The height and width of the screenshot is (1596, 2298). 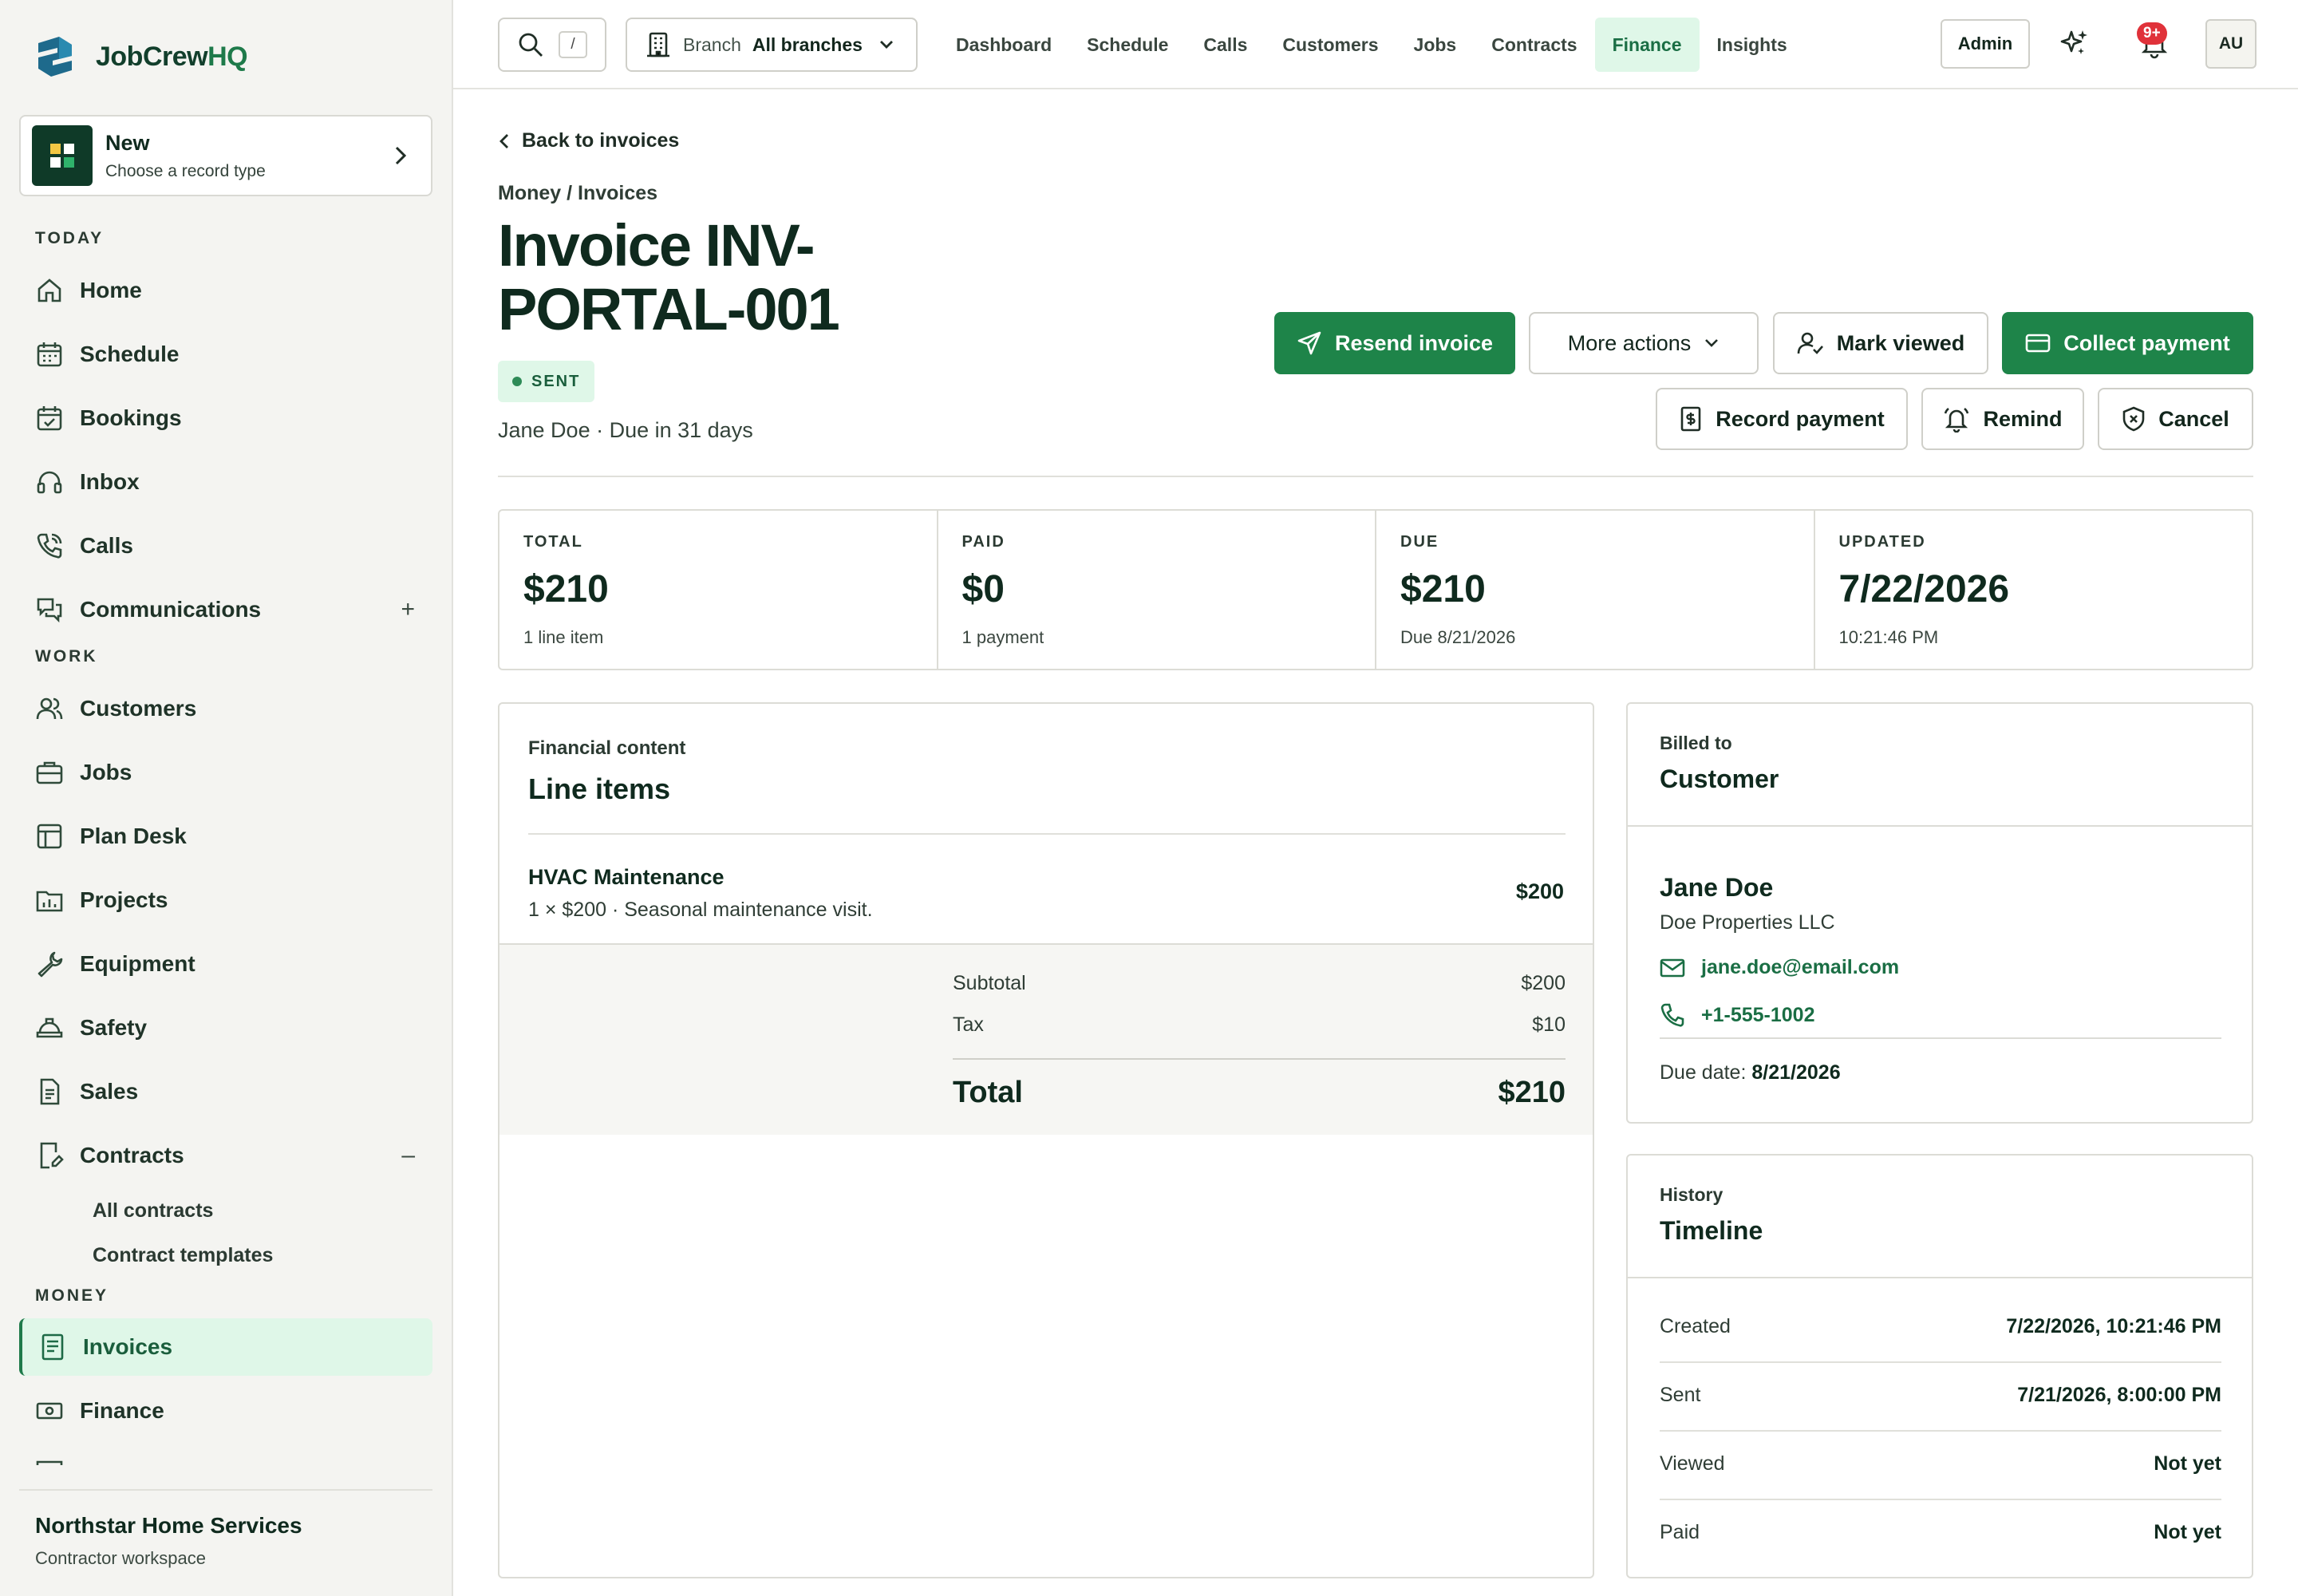 I want to click on document-icon, so click(x=50, y=1091).